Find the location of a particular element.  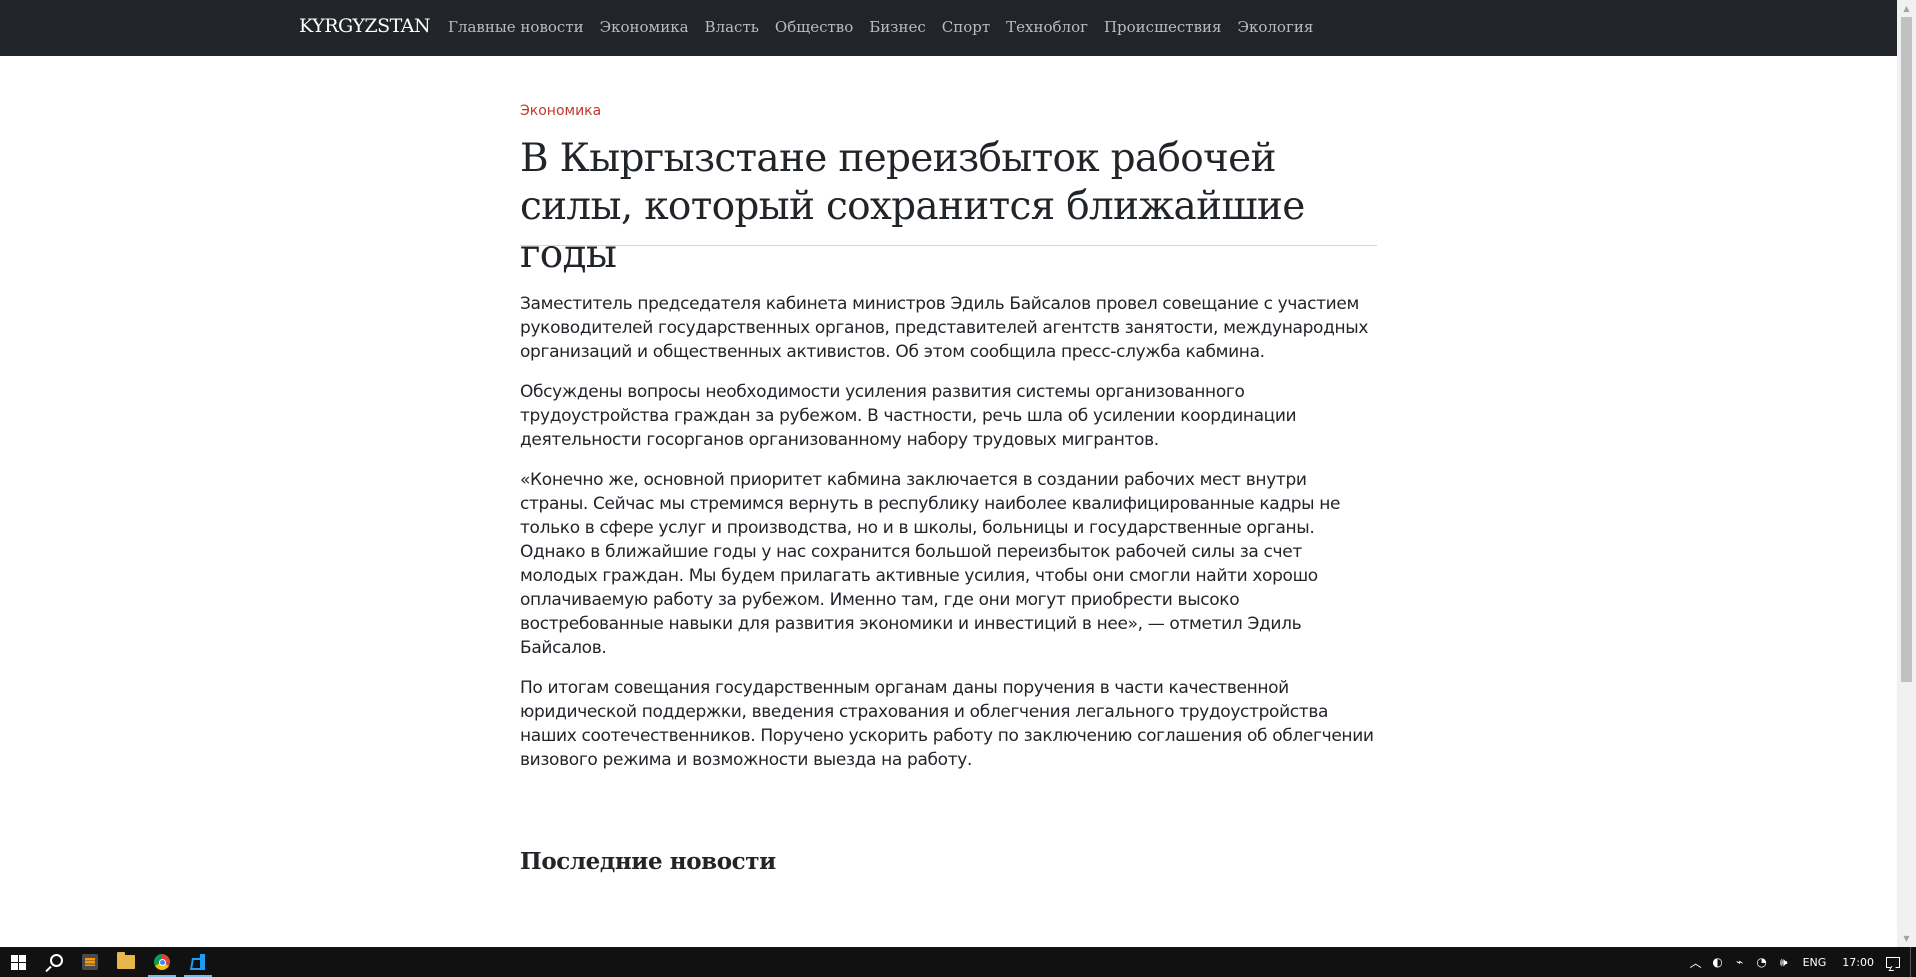

nav-link-sport: Спорт is located at coordinates (966, 27).